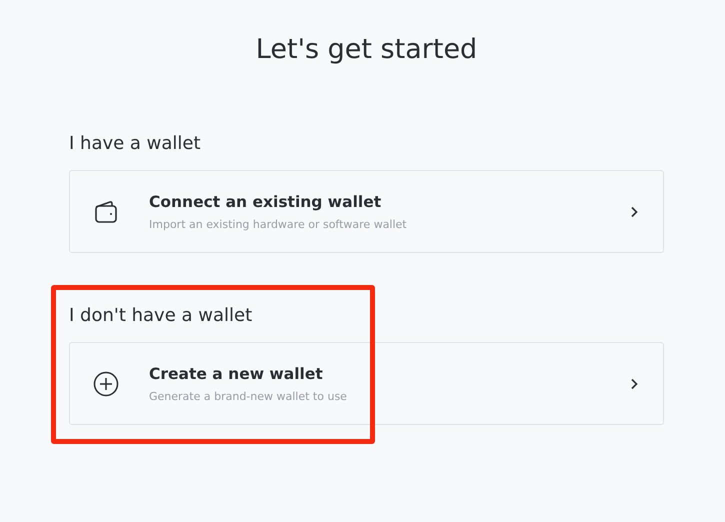  I want to click on wallet-option-card: Create a new wallet Generate a brand-new wallet to use, so click(366, 383).